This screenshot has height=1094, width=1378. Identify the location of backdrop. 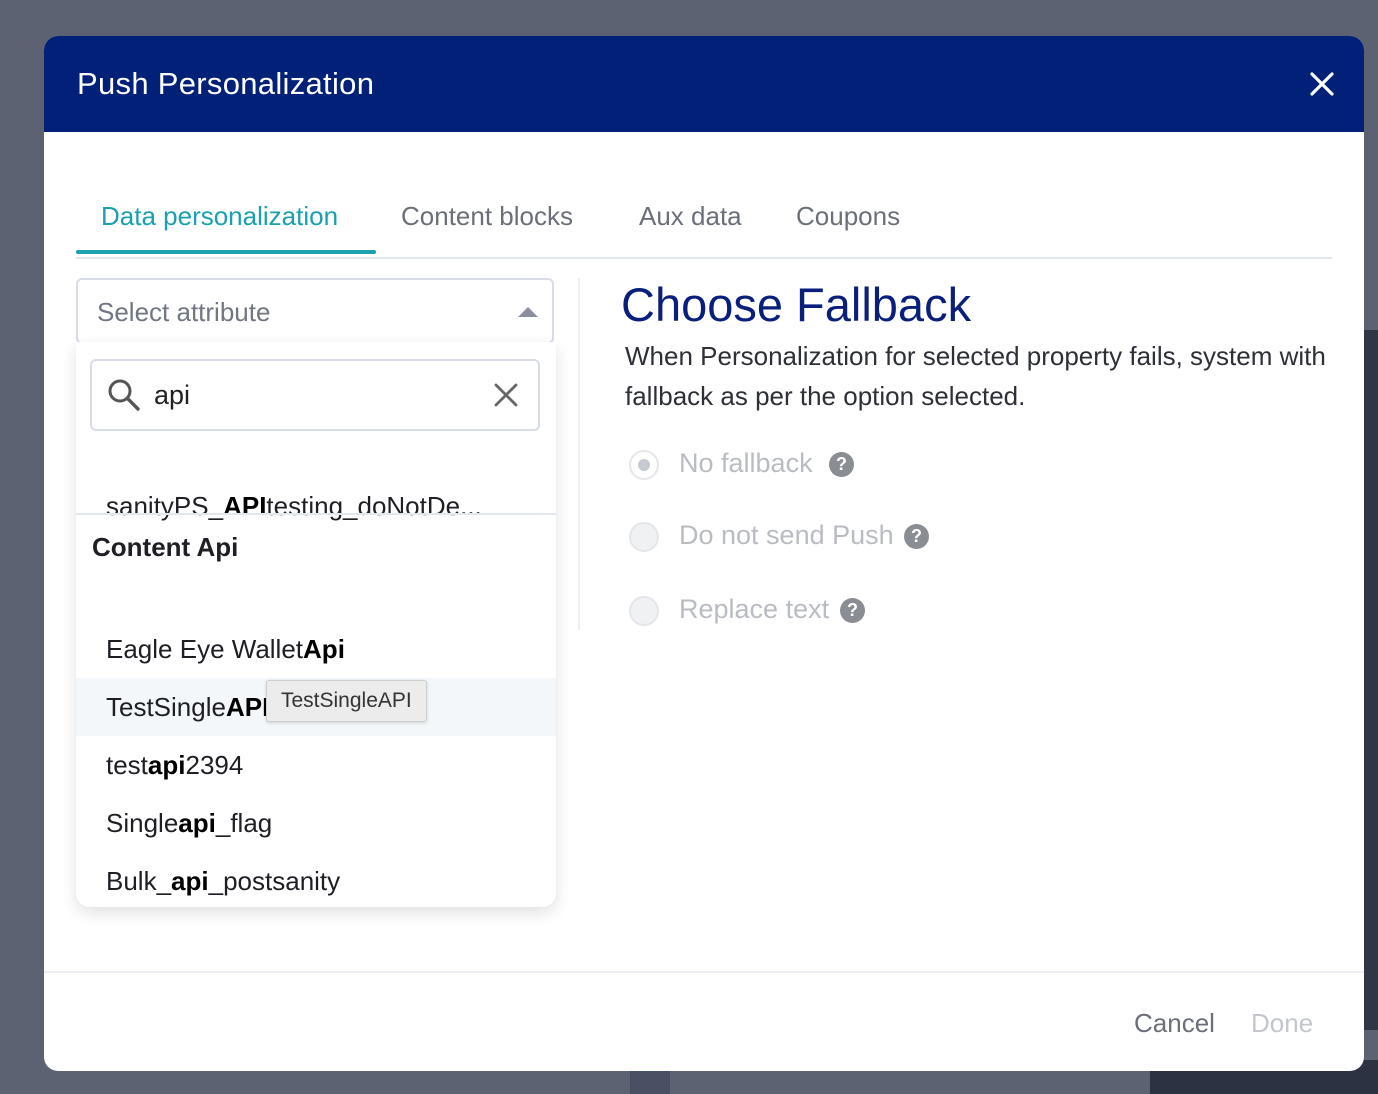
(650, 1082).